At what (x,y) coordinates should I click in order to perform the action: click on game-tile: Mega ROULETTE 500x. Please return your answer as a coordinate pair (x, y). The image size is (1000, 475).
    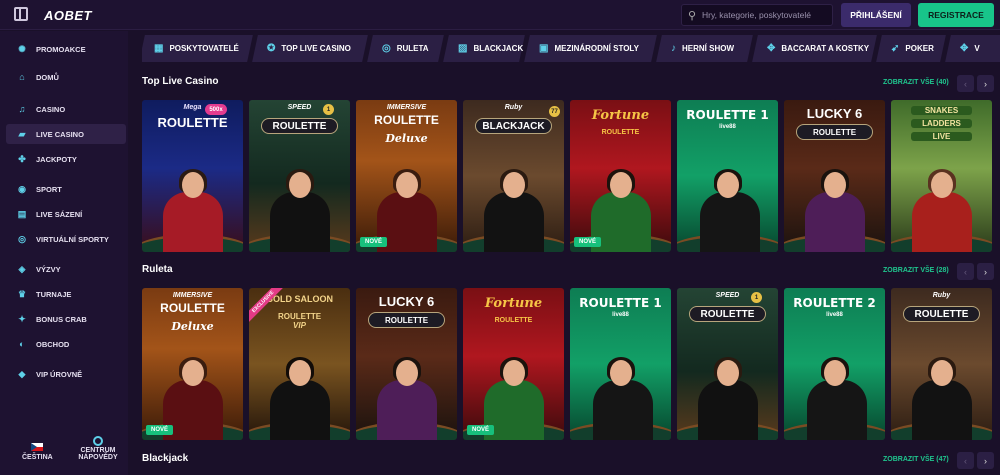
    Looking at the image, I should click on (192, 176).